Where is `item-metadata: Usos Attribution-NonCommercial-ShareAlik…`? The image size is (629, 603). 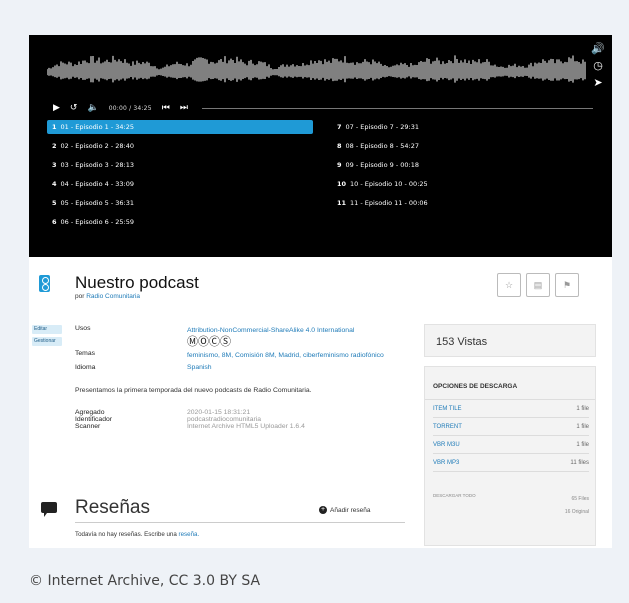
item-metadata: Usos Attribution-NonCommercial-ShareAlik… is located at coordinates (240, 377).